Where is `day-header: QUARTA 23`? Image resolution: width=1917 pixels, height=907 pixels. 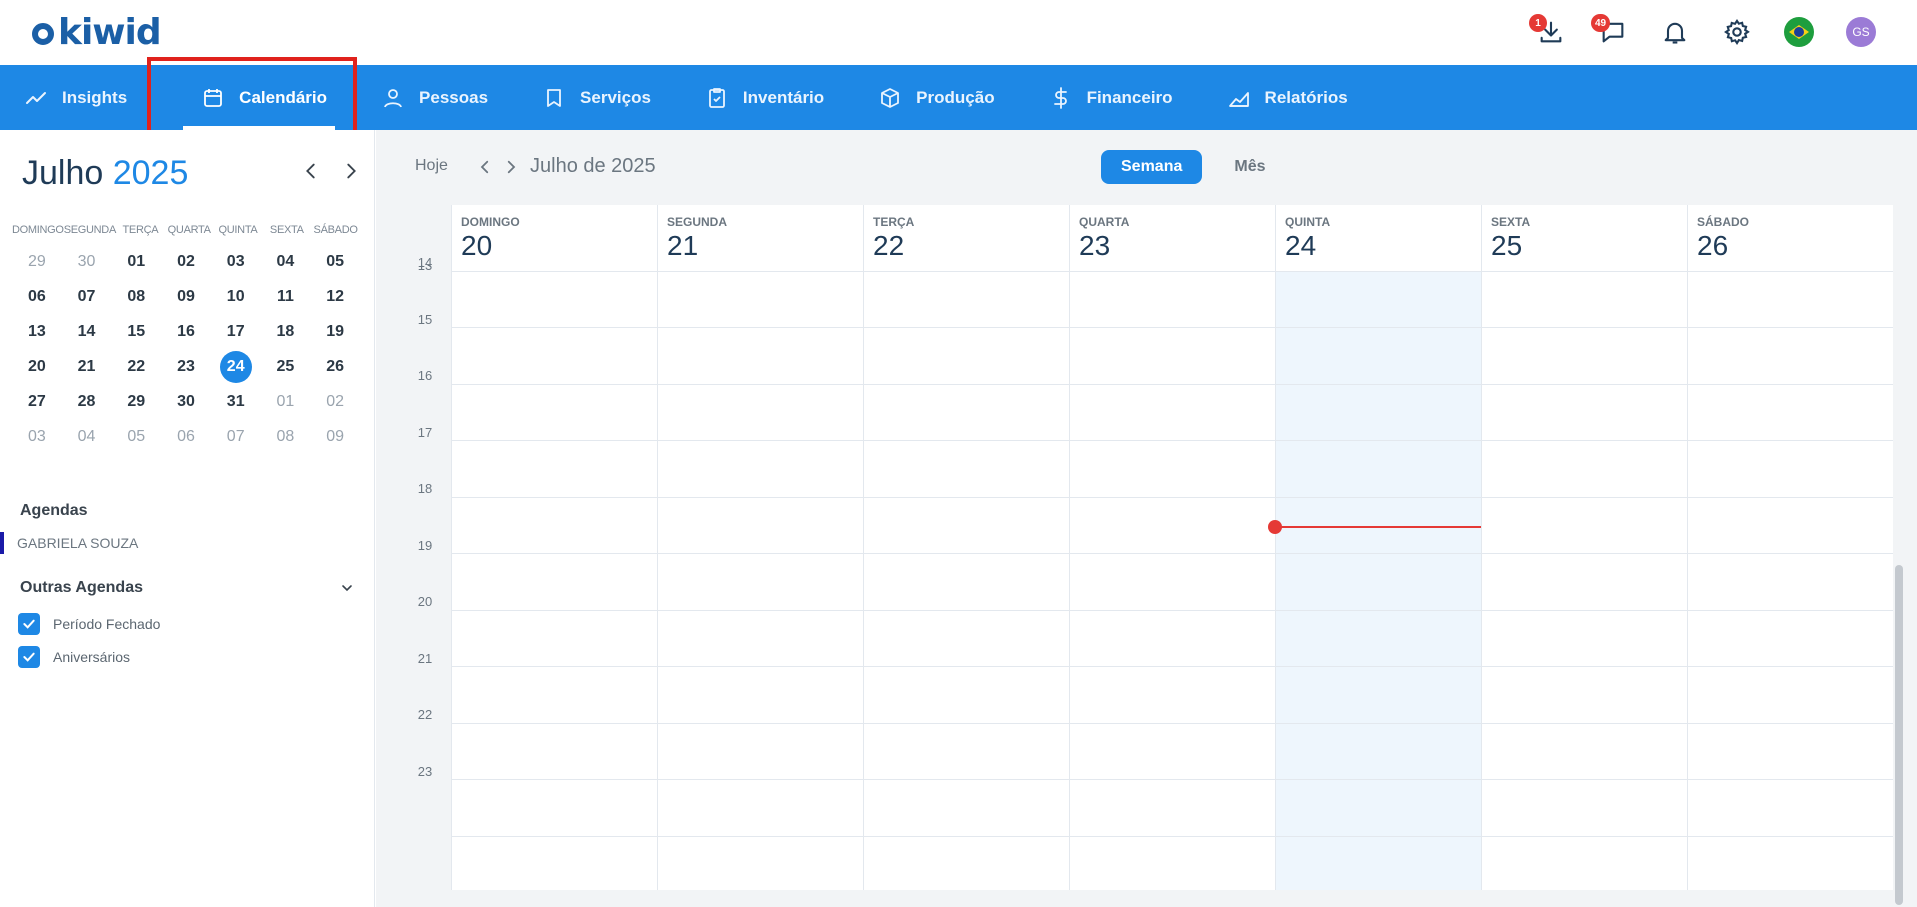
day-header: QUARTA 23 is located at coordinates (1172, 238).